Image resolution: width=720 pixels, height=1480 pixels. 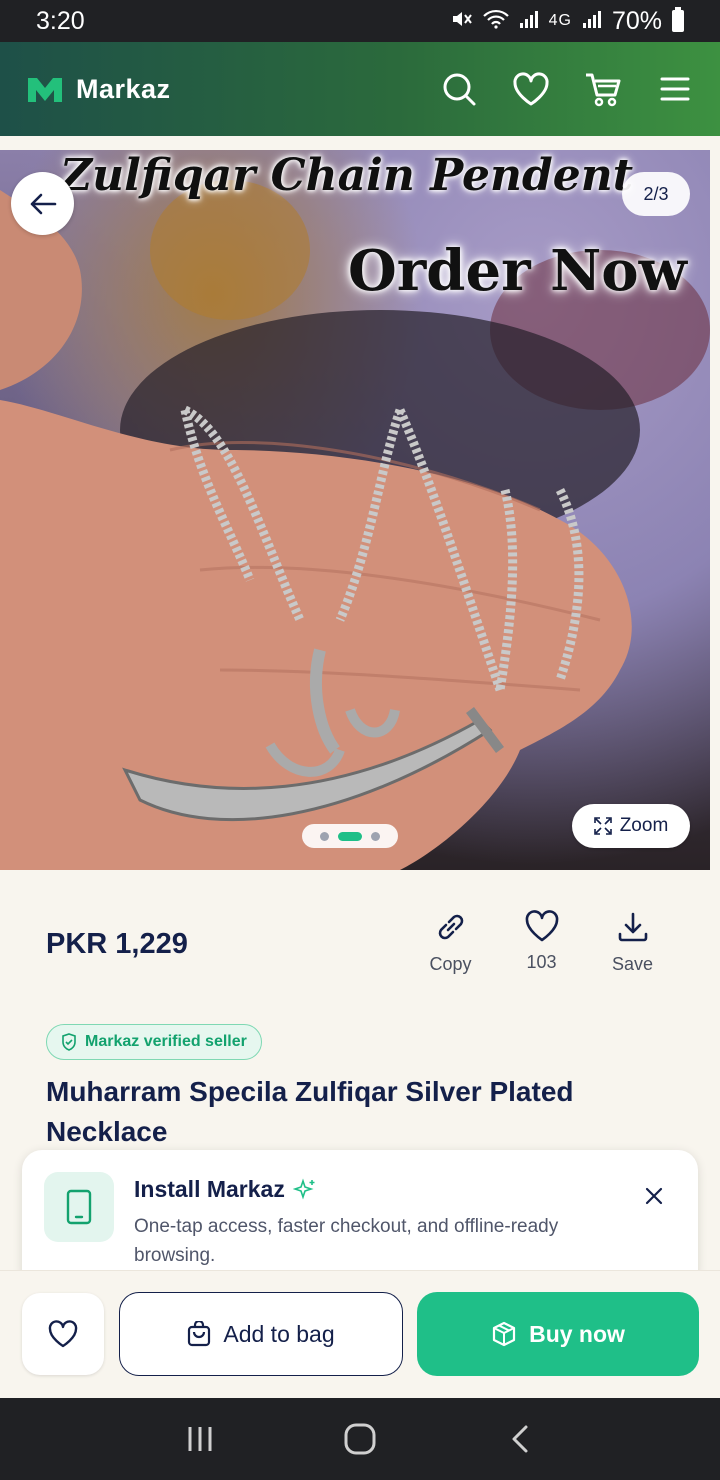 I want to click on verified-label: Markaz verified seller, so click(x=166, y=1041).